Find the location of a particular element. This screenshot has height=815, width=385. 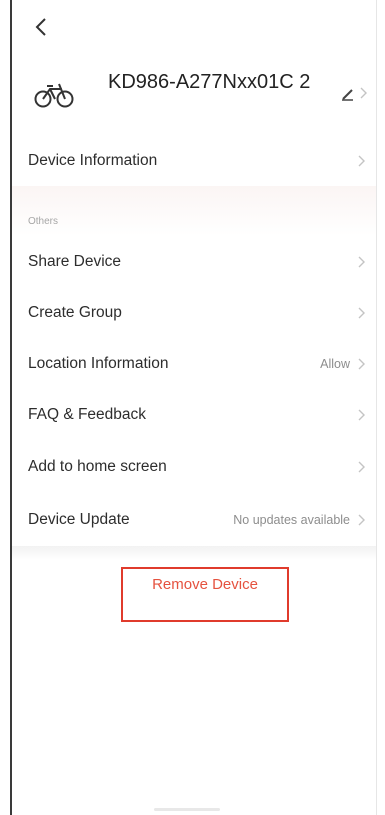

device-update-row: Device Update No updates available is located at coordinates (194, 520).